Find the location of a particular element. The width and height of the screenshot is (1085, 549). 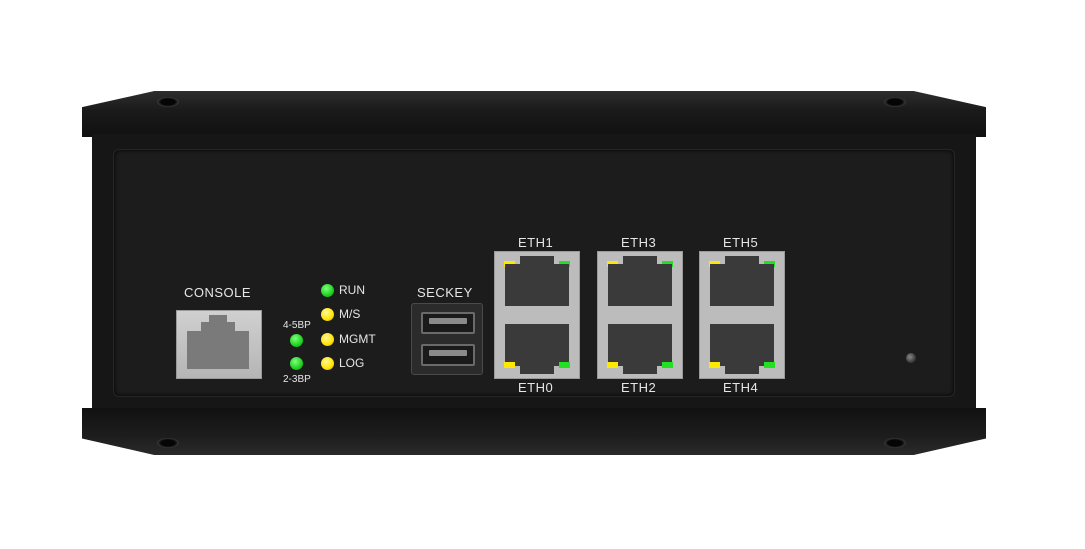

bypass-led-label-2-3: 2-3BP is located at coordinates (297, 379).